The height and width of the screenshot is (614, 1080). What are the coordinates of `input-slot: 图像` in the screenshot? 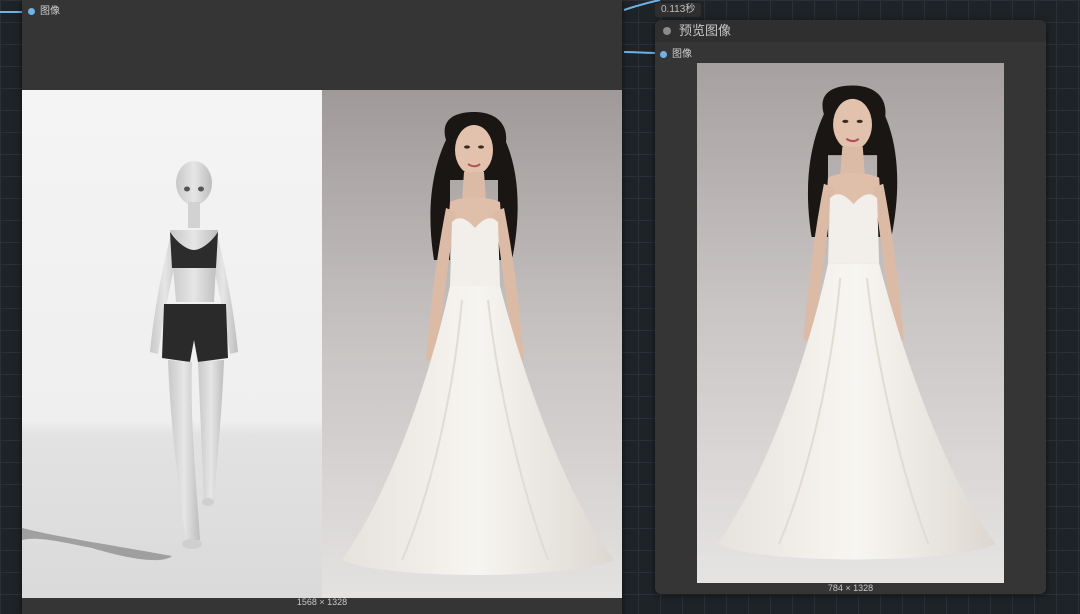 It's located at (676, 55).